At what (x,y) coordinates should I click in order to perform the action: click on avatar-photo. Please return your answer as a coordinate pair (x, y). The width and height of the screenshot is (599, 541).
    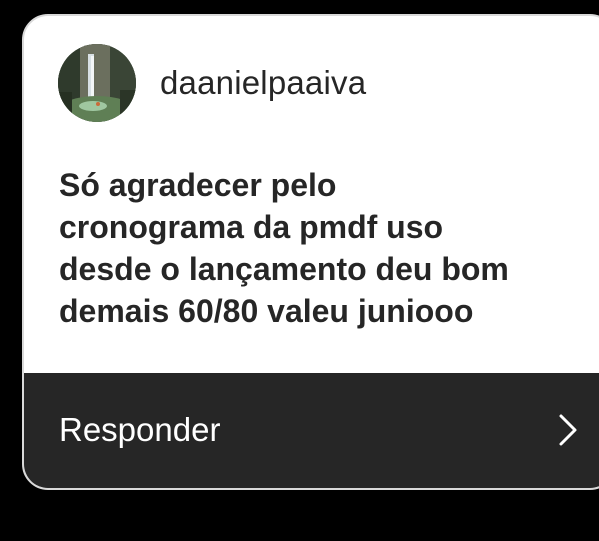
    Looking at the image, I should click on (97, 83).